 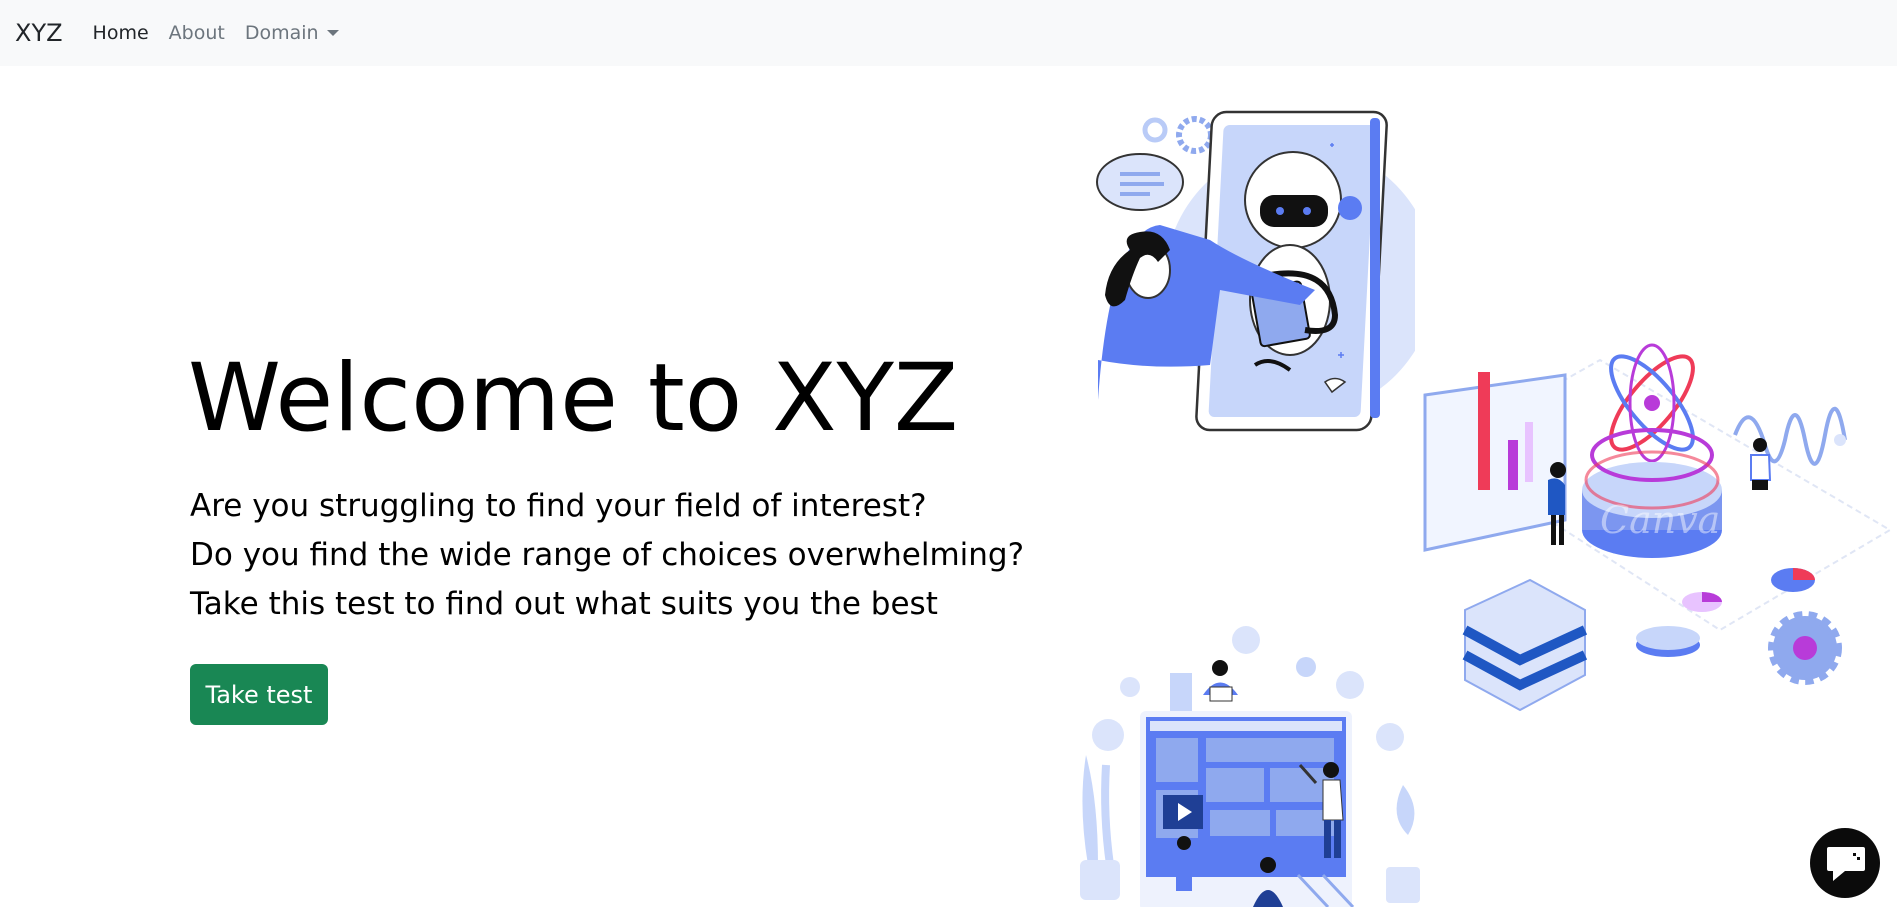 What do you see at coordinates (573, 398) in the screenshot?
I see `hero-title: Welcome to XYZ` at bounding box center [573, 398].